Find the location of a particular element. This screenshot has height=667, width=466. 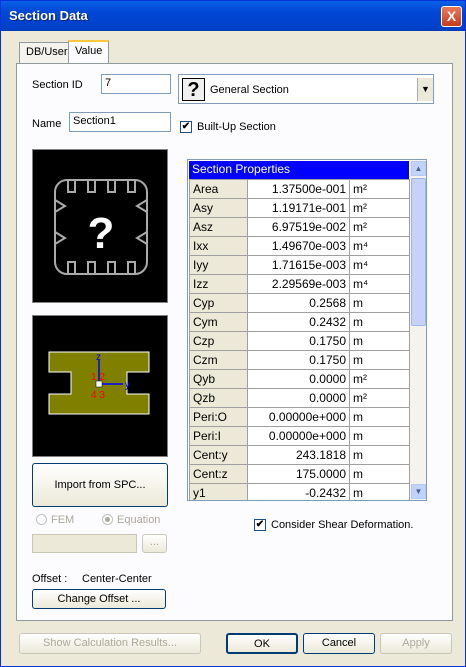

tab-db-user: DB/User is located at coordinates (47, 52).